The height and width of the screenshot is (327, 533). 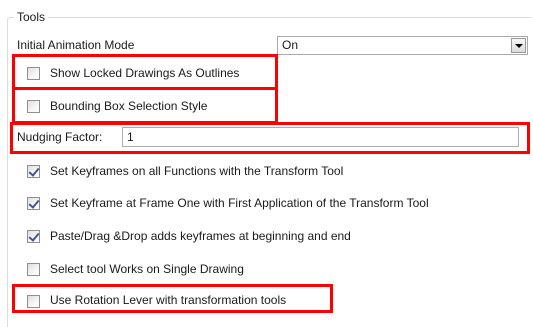 What do you see at coordinates (518, 45) in the screenshot?
I see `chevron-down-icon` at bounding box center [518, 45].